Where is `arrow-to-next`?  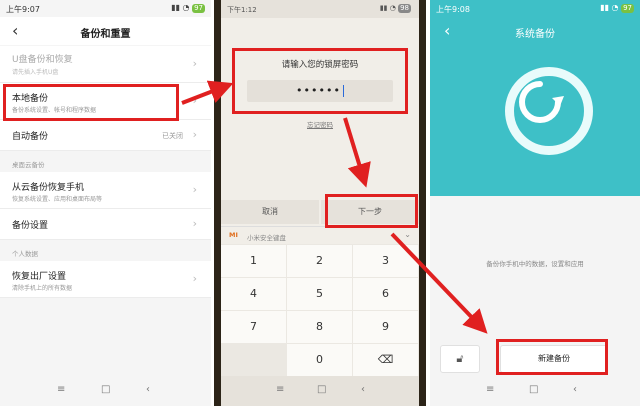 arrow-to-next is located at coordinates (357, 152).